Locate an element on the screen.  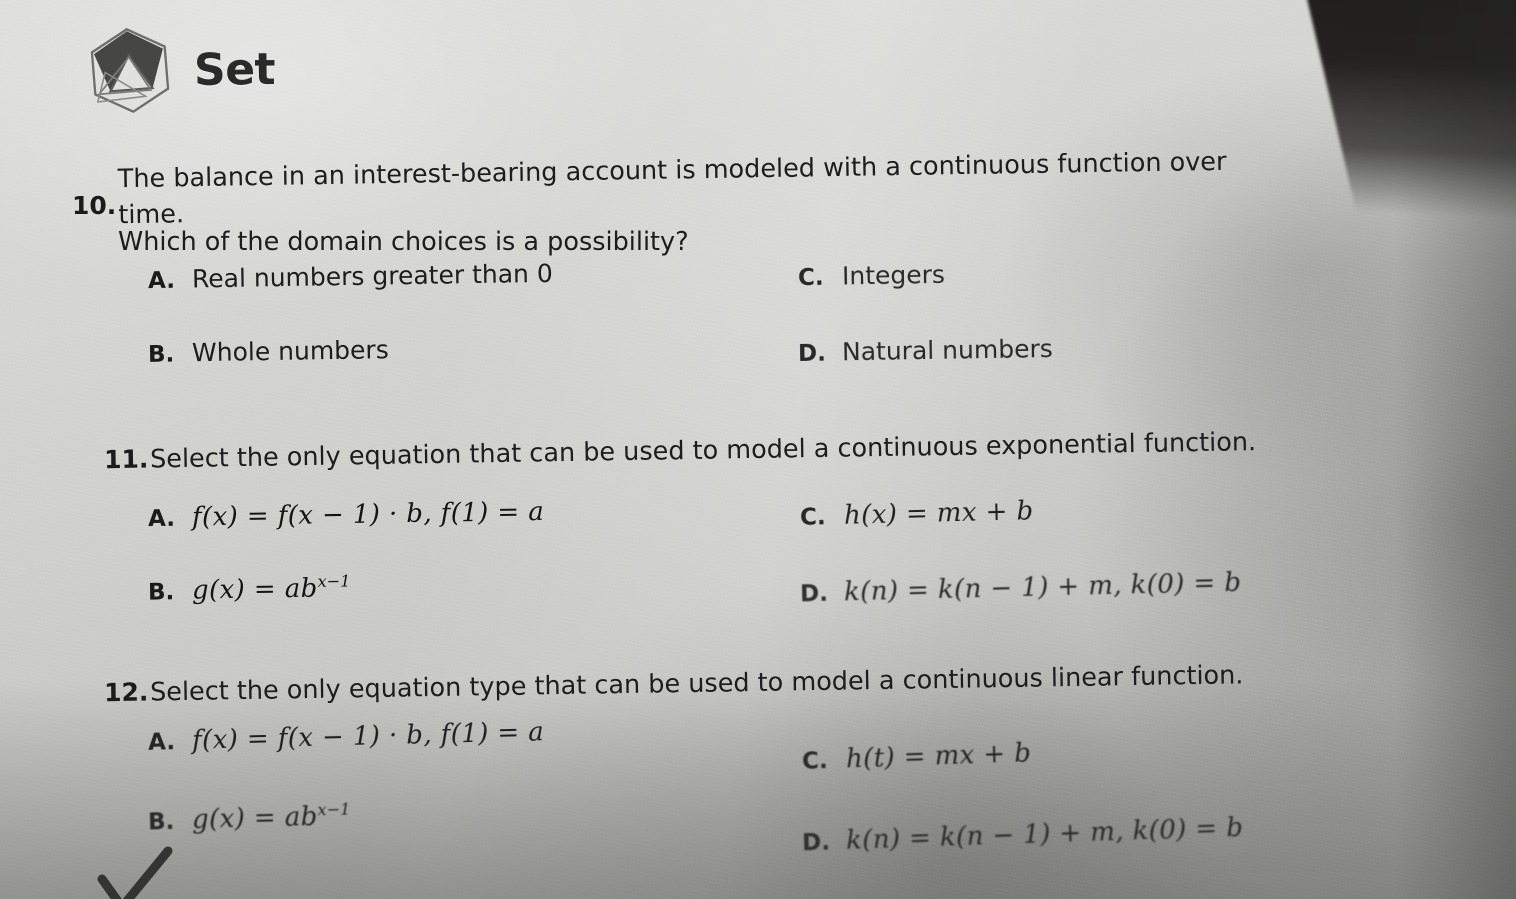
question-12-number: 12. is located at coordinates (126, 692).